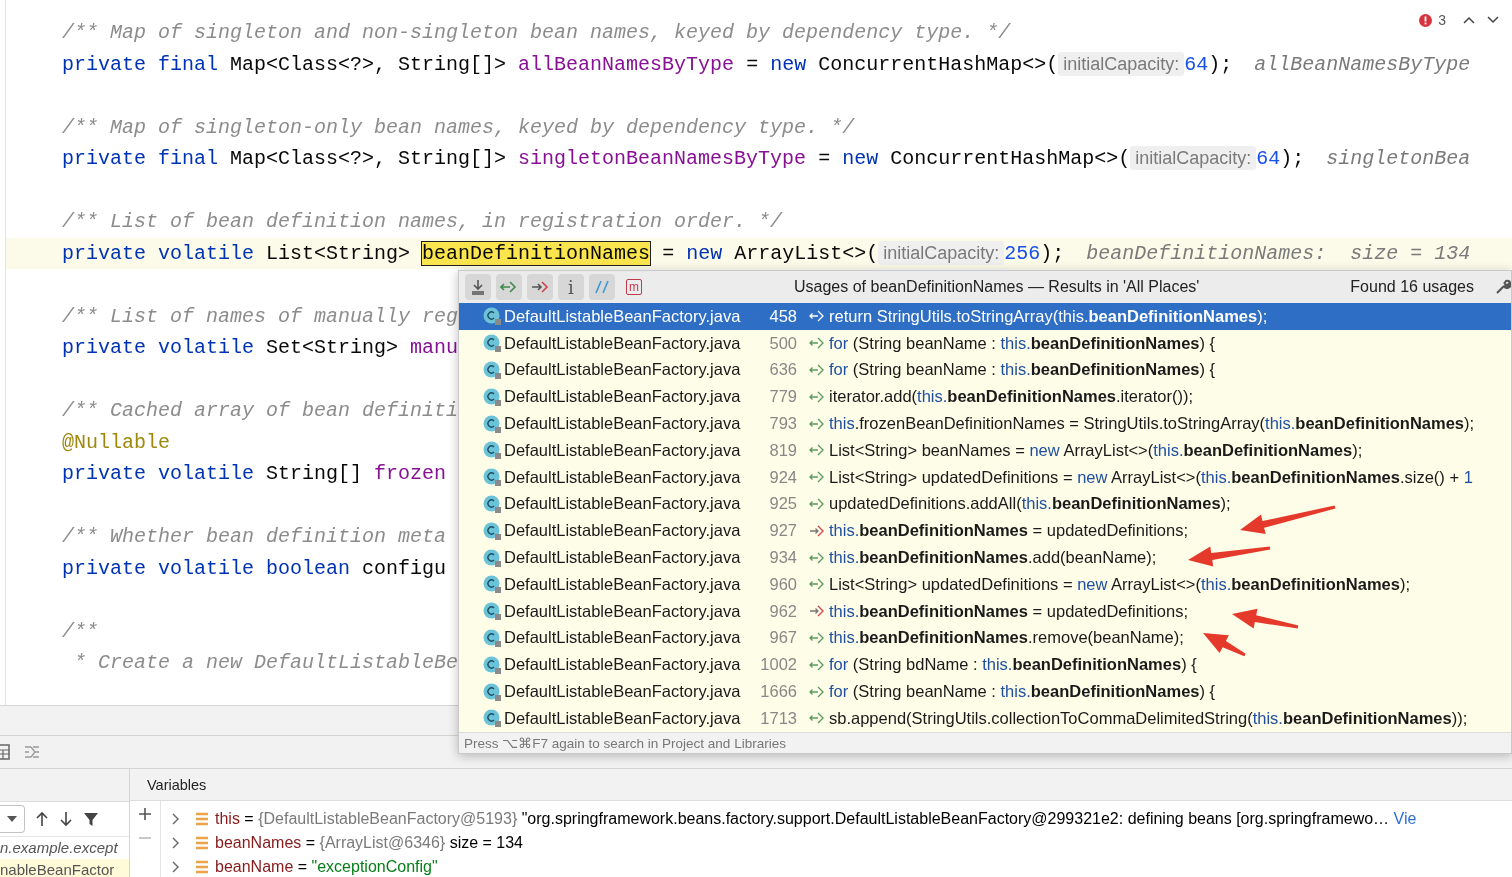  I want to click on usage-code: for (String bdName : this.beanDefinitionNames) {, so click(1013, 665).